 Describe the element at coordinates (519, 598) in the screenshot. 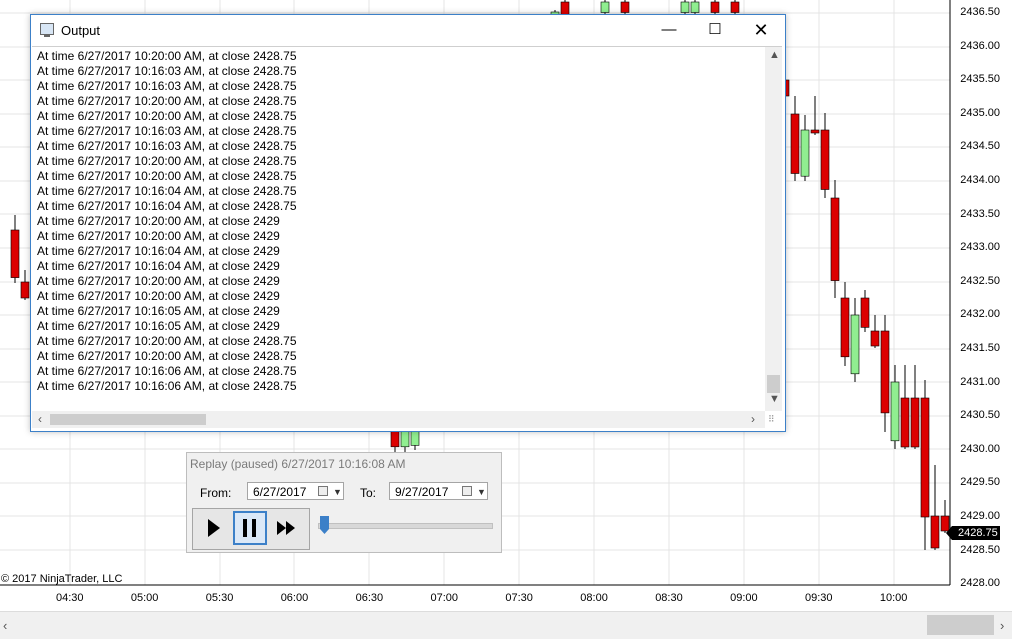

I see `time-axis-label: 07:30` at that location.